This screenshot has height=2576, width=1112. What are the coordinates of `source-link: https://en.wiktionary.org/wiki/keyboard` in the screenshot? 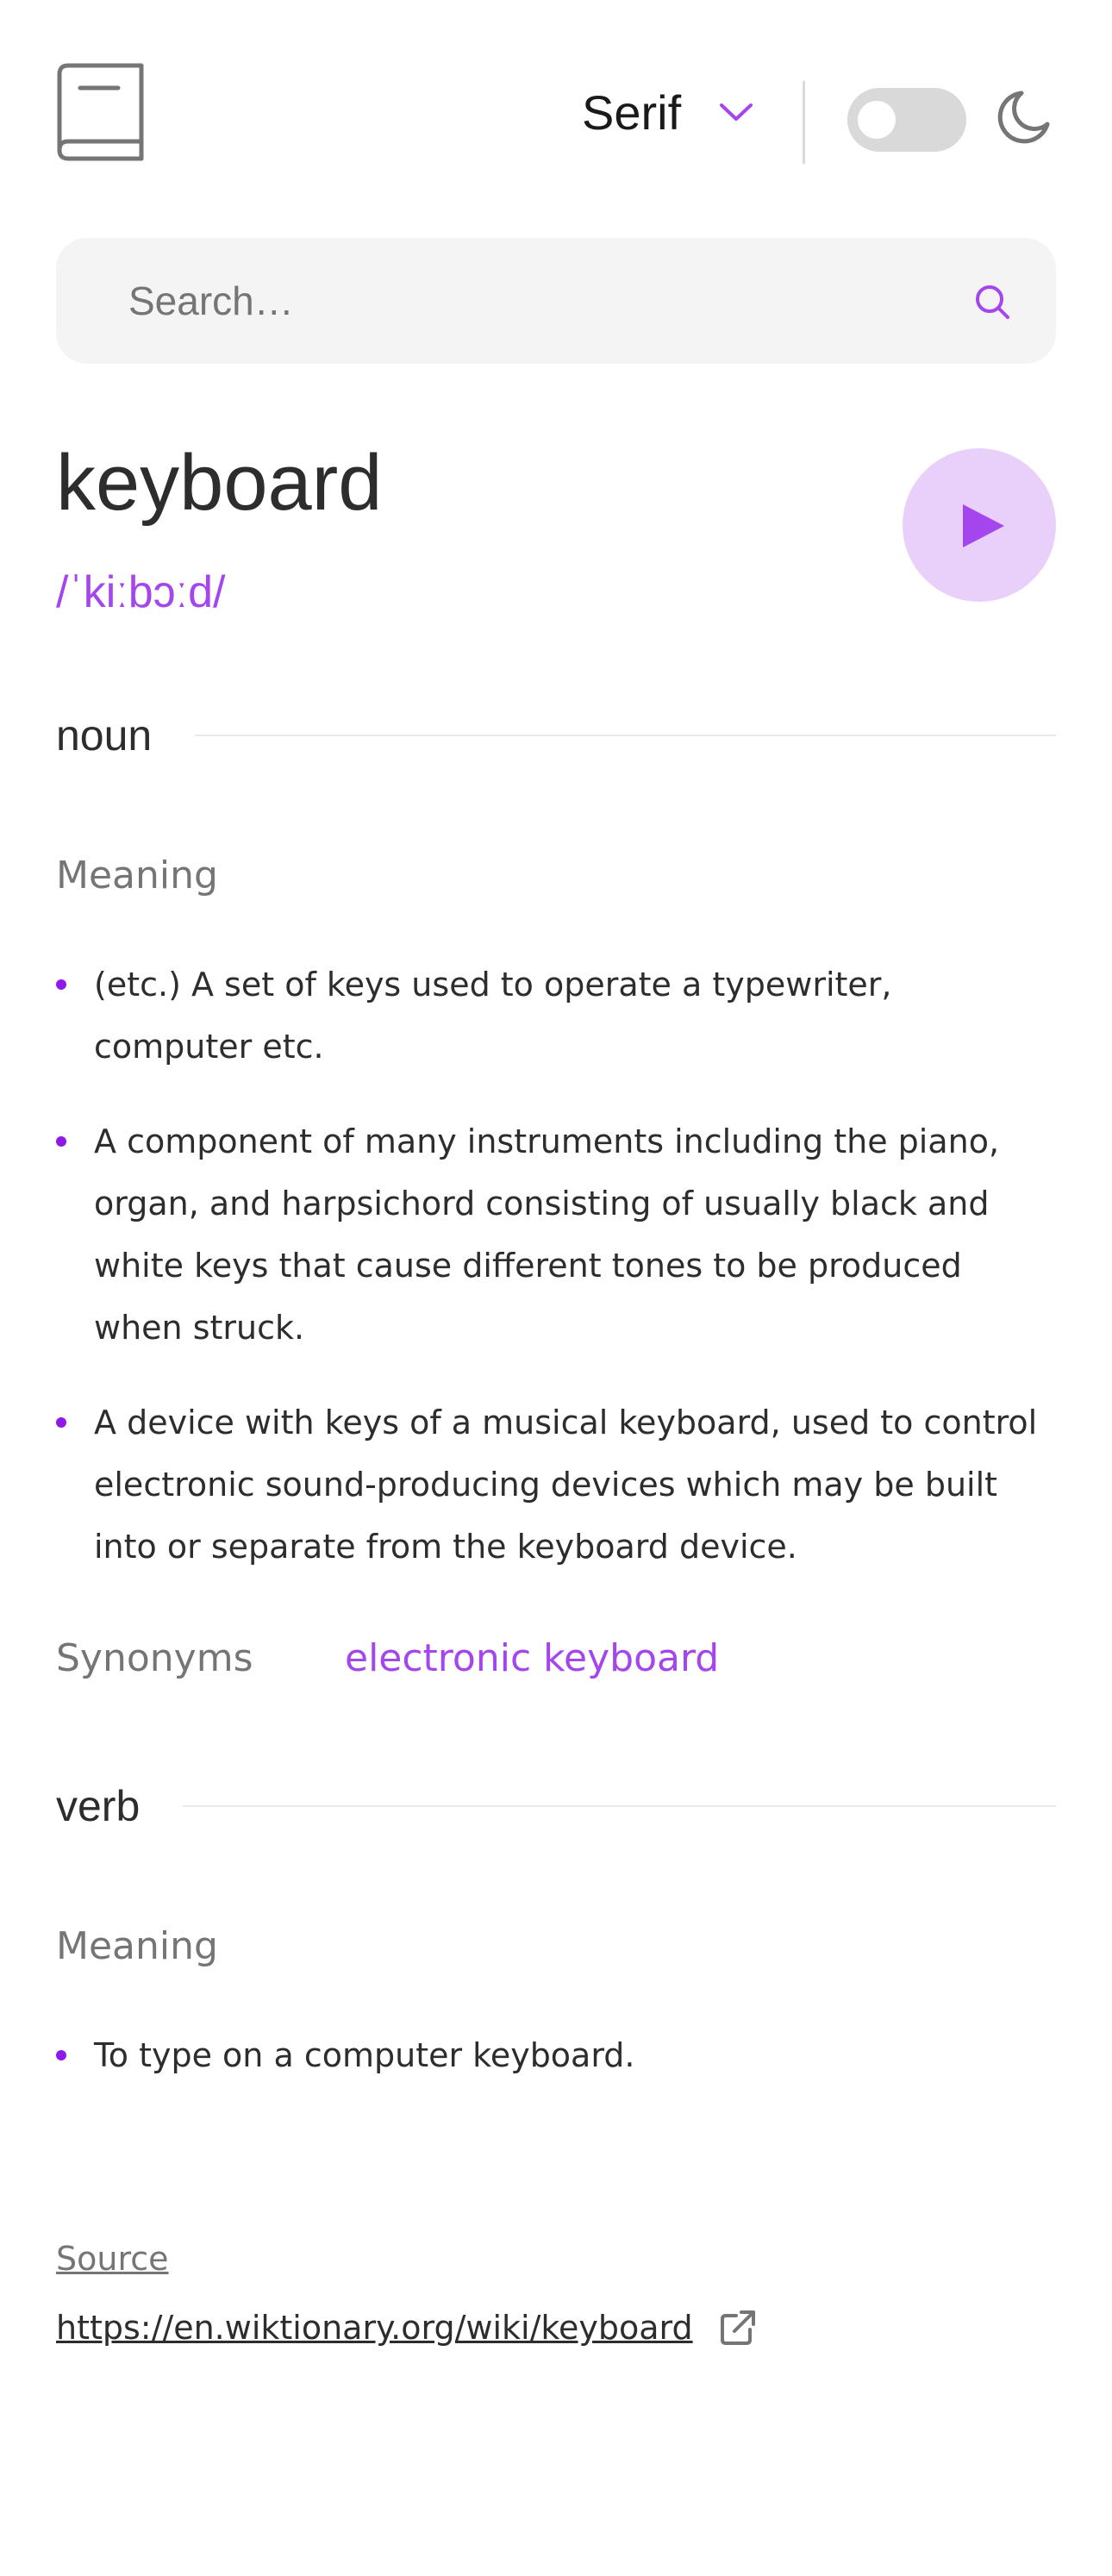 It's located at (406, 2328).